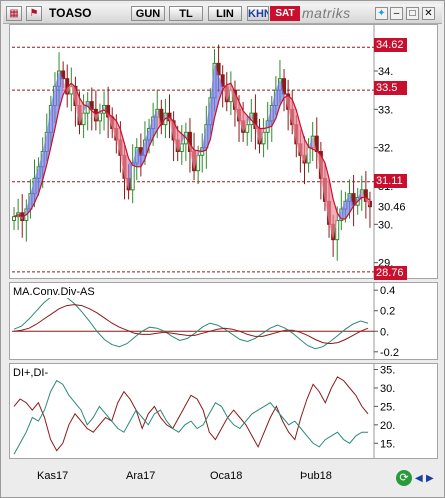 The height and width of the screenshot is (498, 445). Describe the element at coordinates (14, 219) in the screenshot. I see `candle-body` at that location.